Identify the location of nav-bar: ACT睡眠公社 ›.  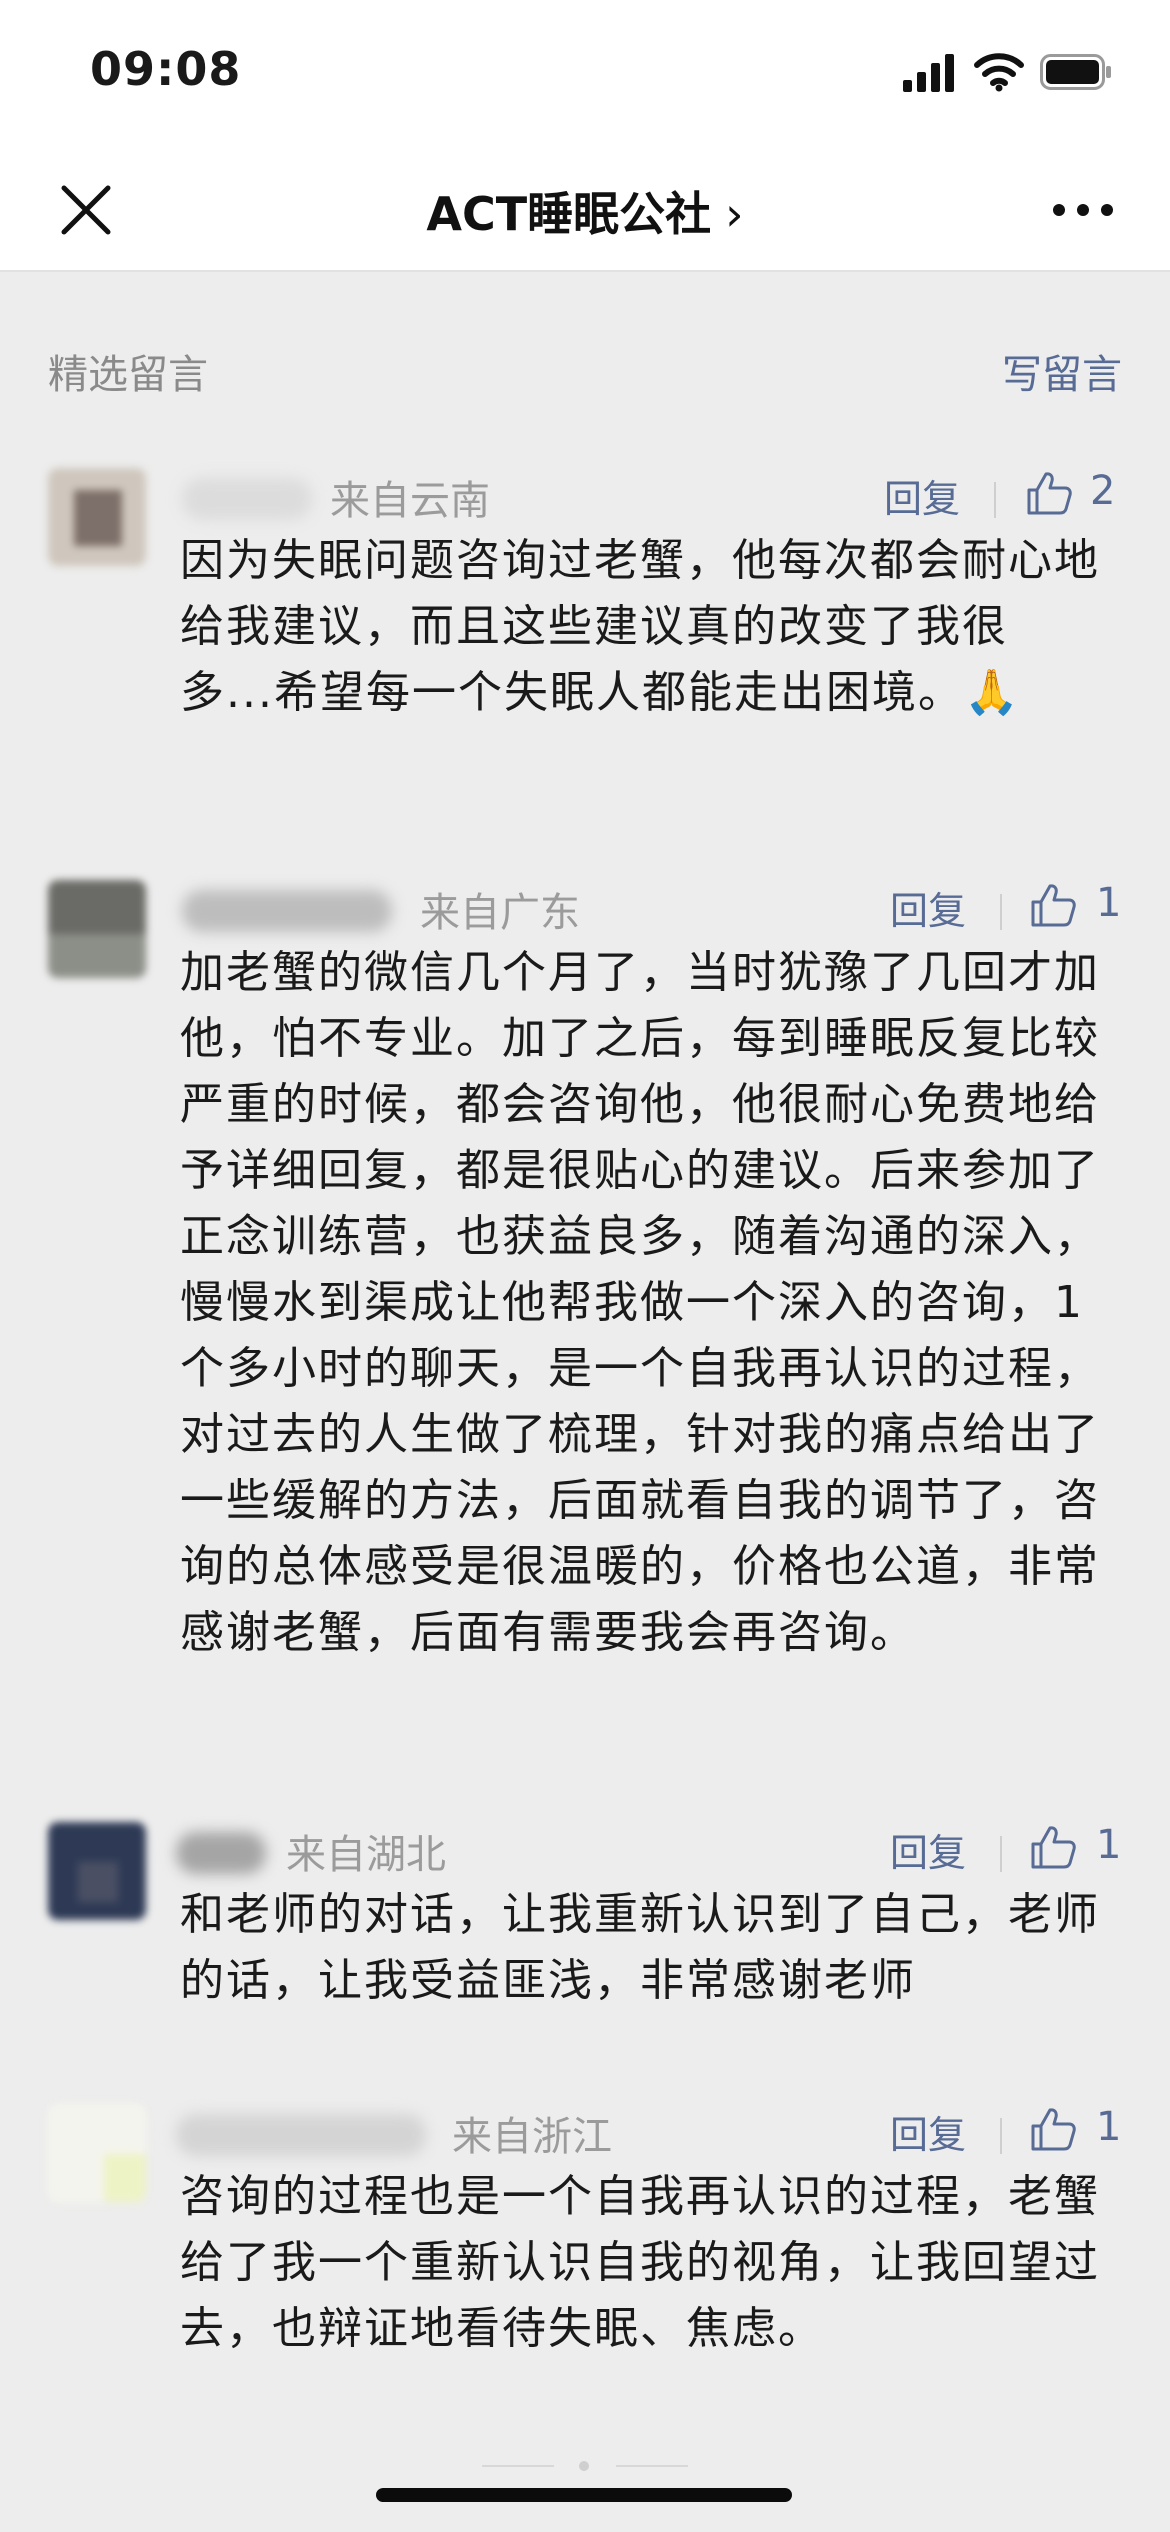
(585, 211).